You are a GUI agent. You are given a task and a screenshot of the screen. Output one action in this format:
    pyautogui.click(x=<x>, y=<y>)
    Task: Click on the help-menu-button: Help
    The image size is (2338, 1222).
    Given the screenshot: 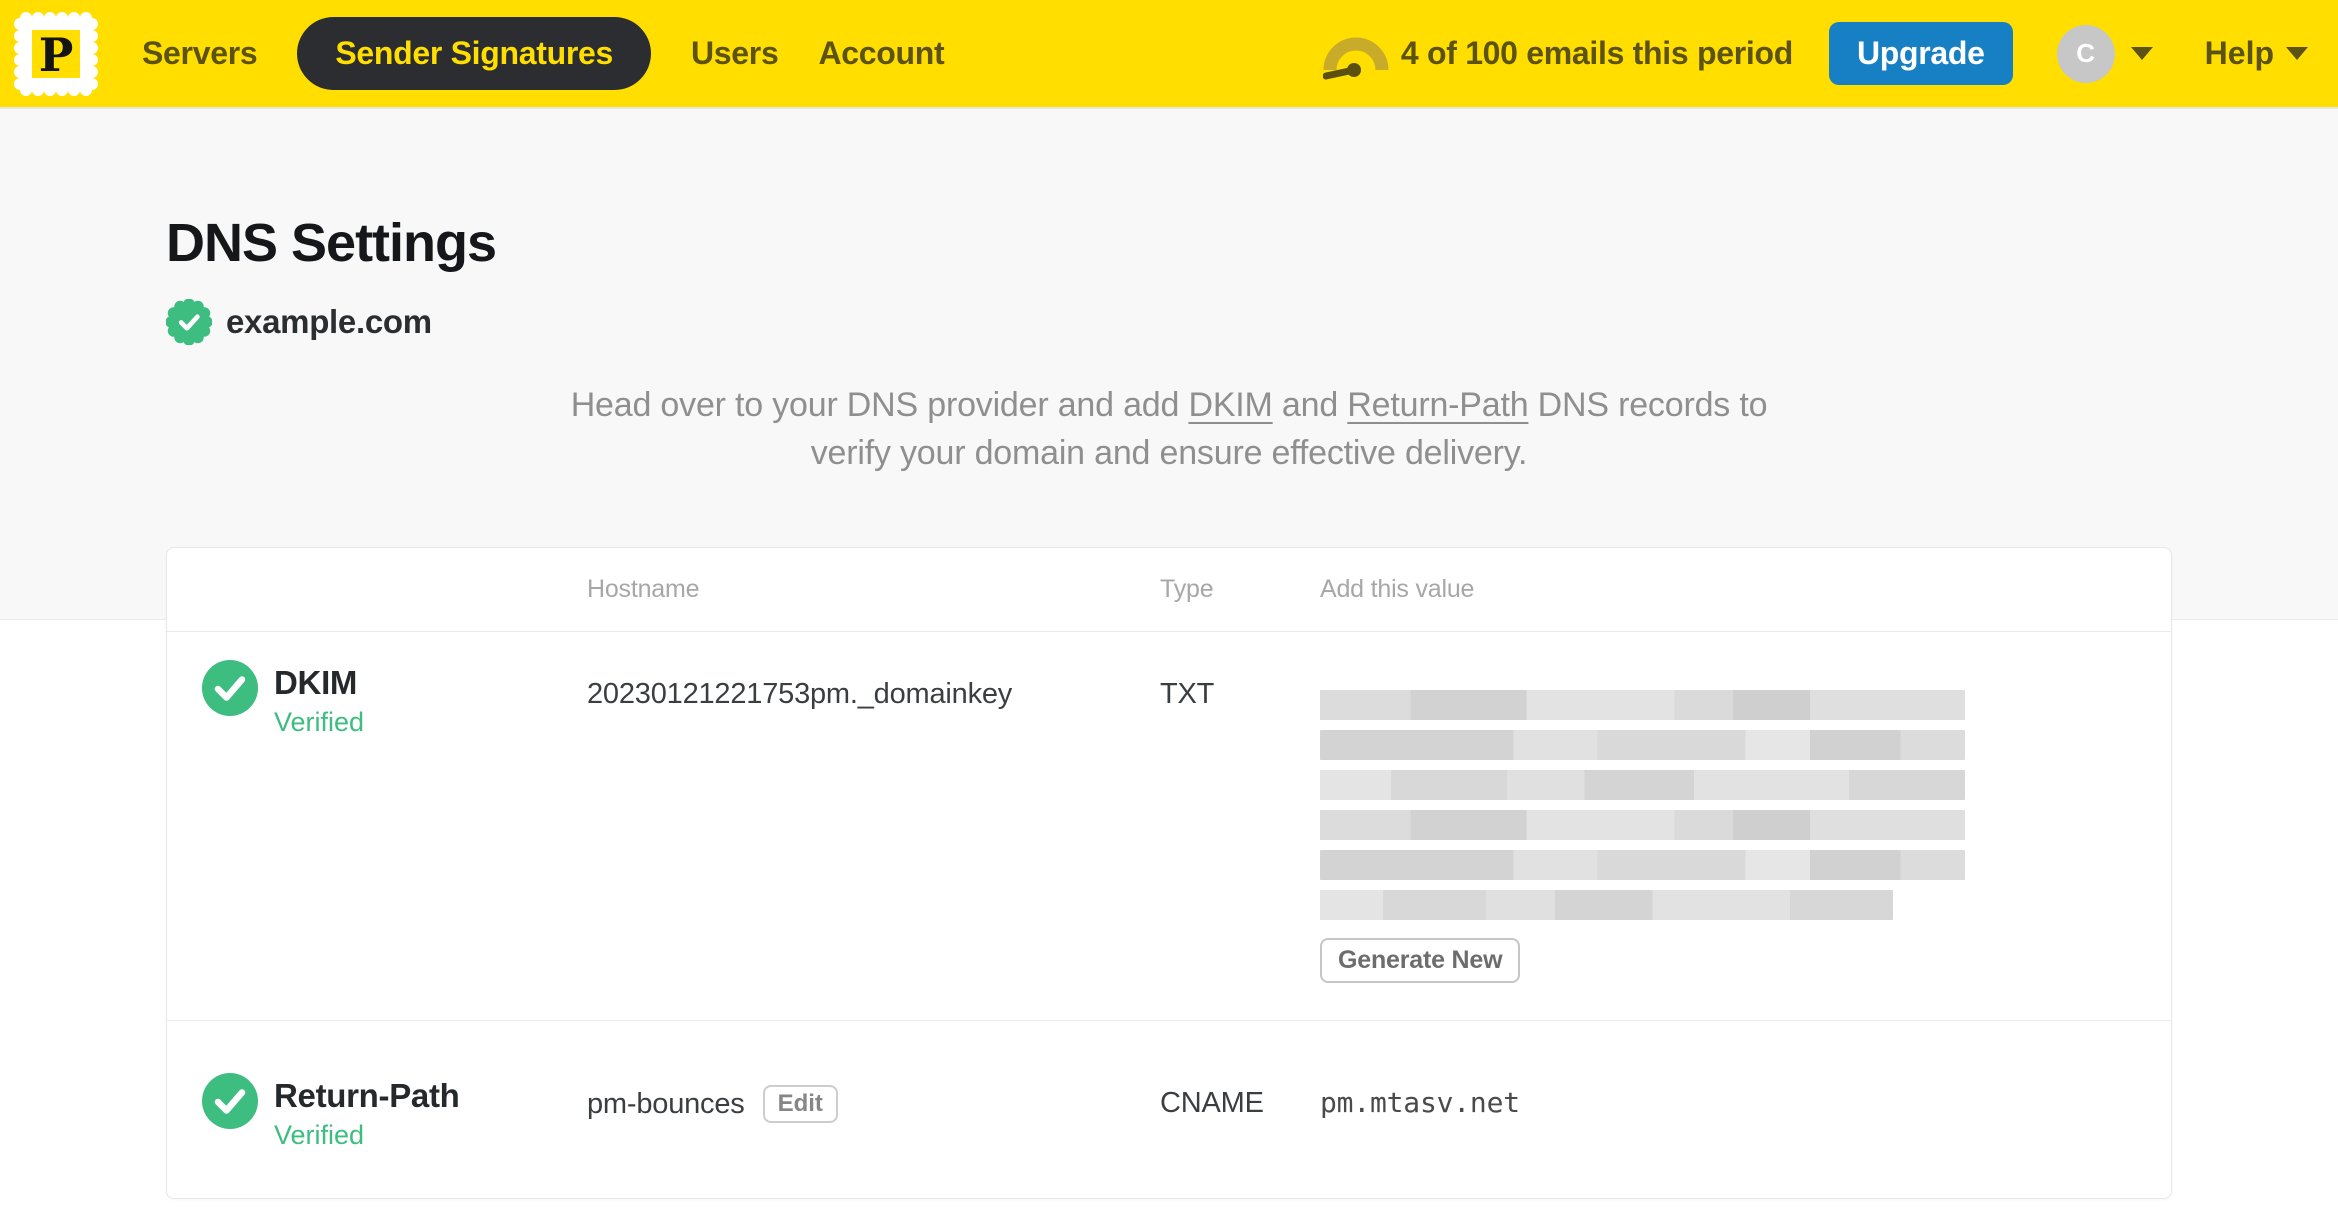 What is the action you would take?
    pyautogui.click(x=2256, y=53)
    